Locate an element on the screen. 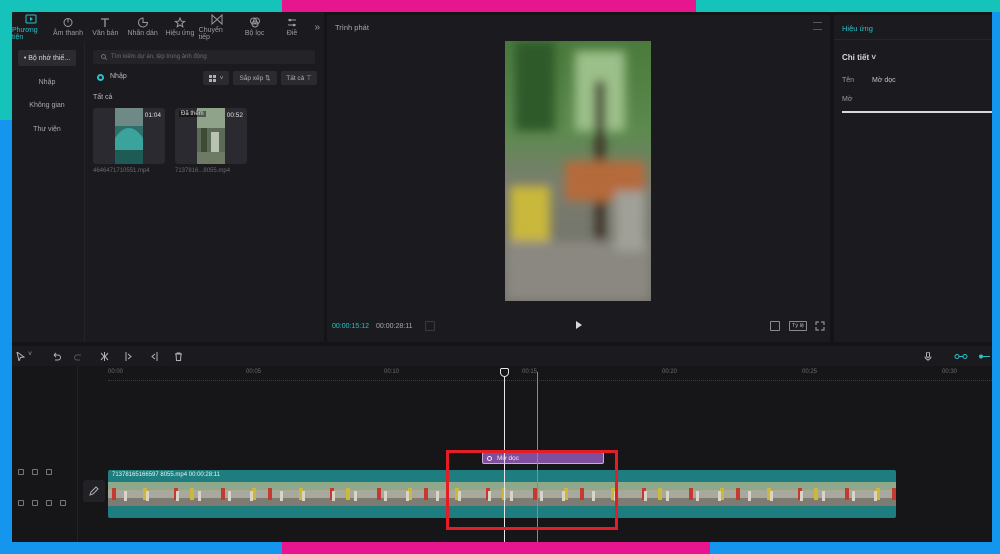  link-toggle-icon is located at coordinates (961, 356).